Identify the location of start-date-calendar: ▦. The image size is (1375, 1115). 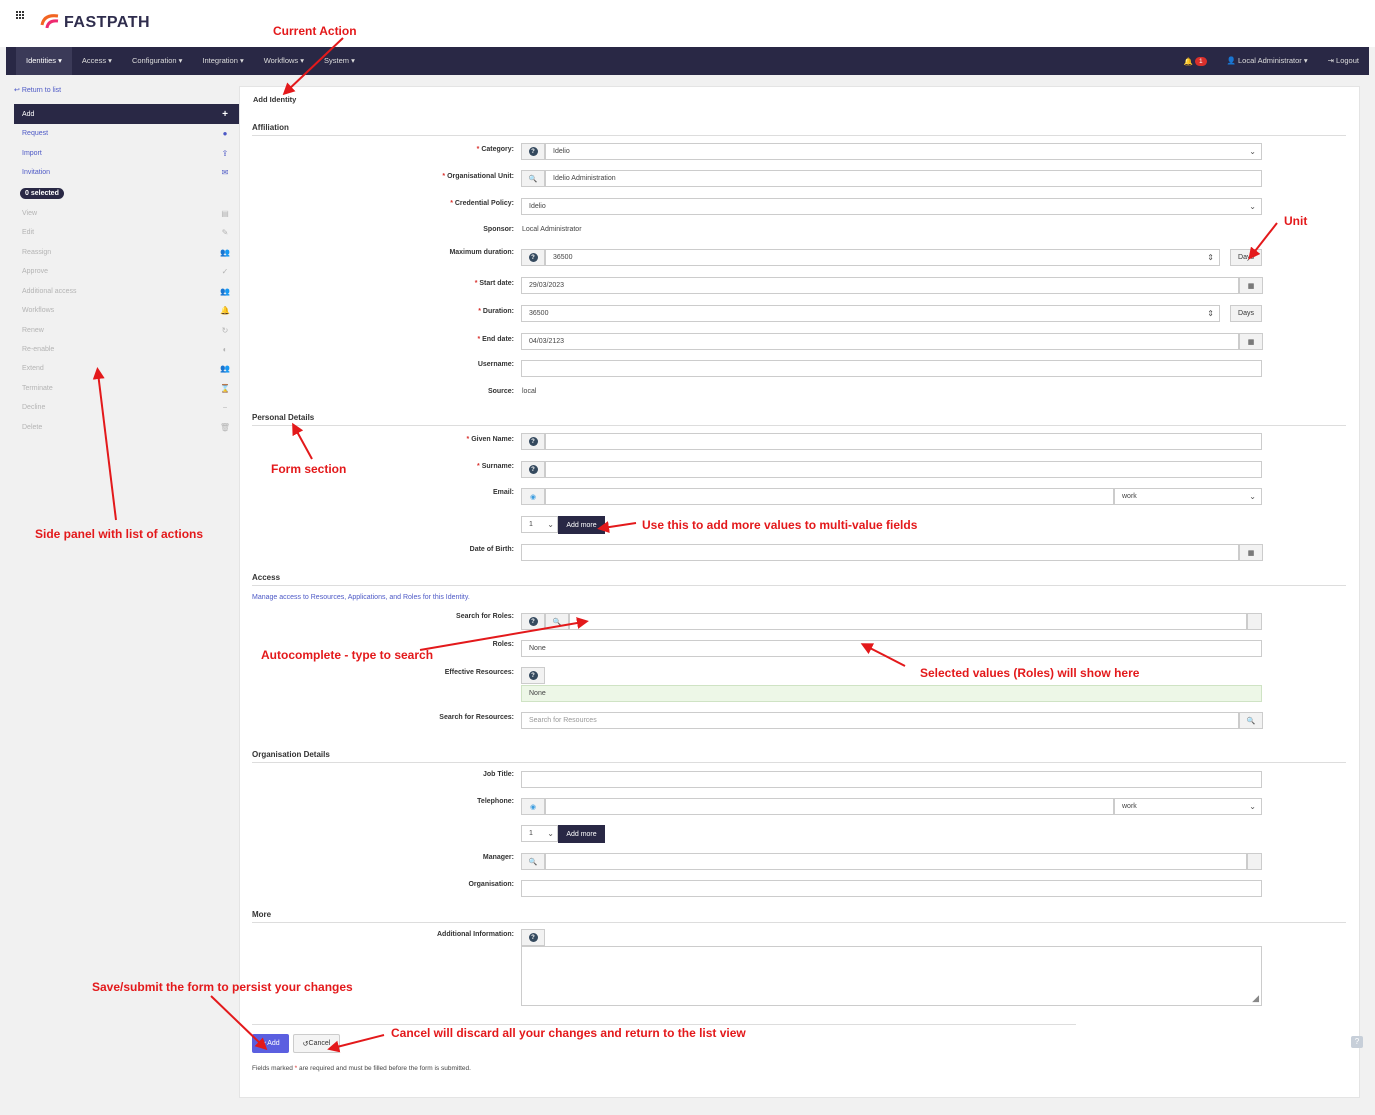
(1251, 285).